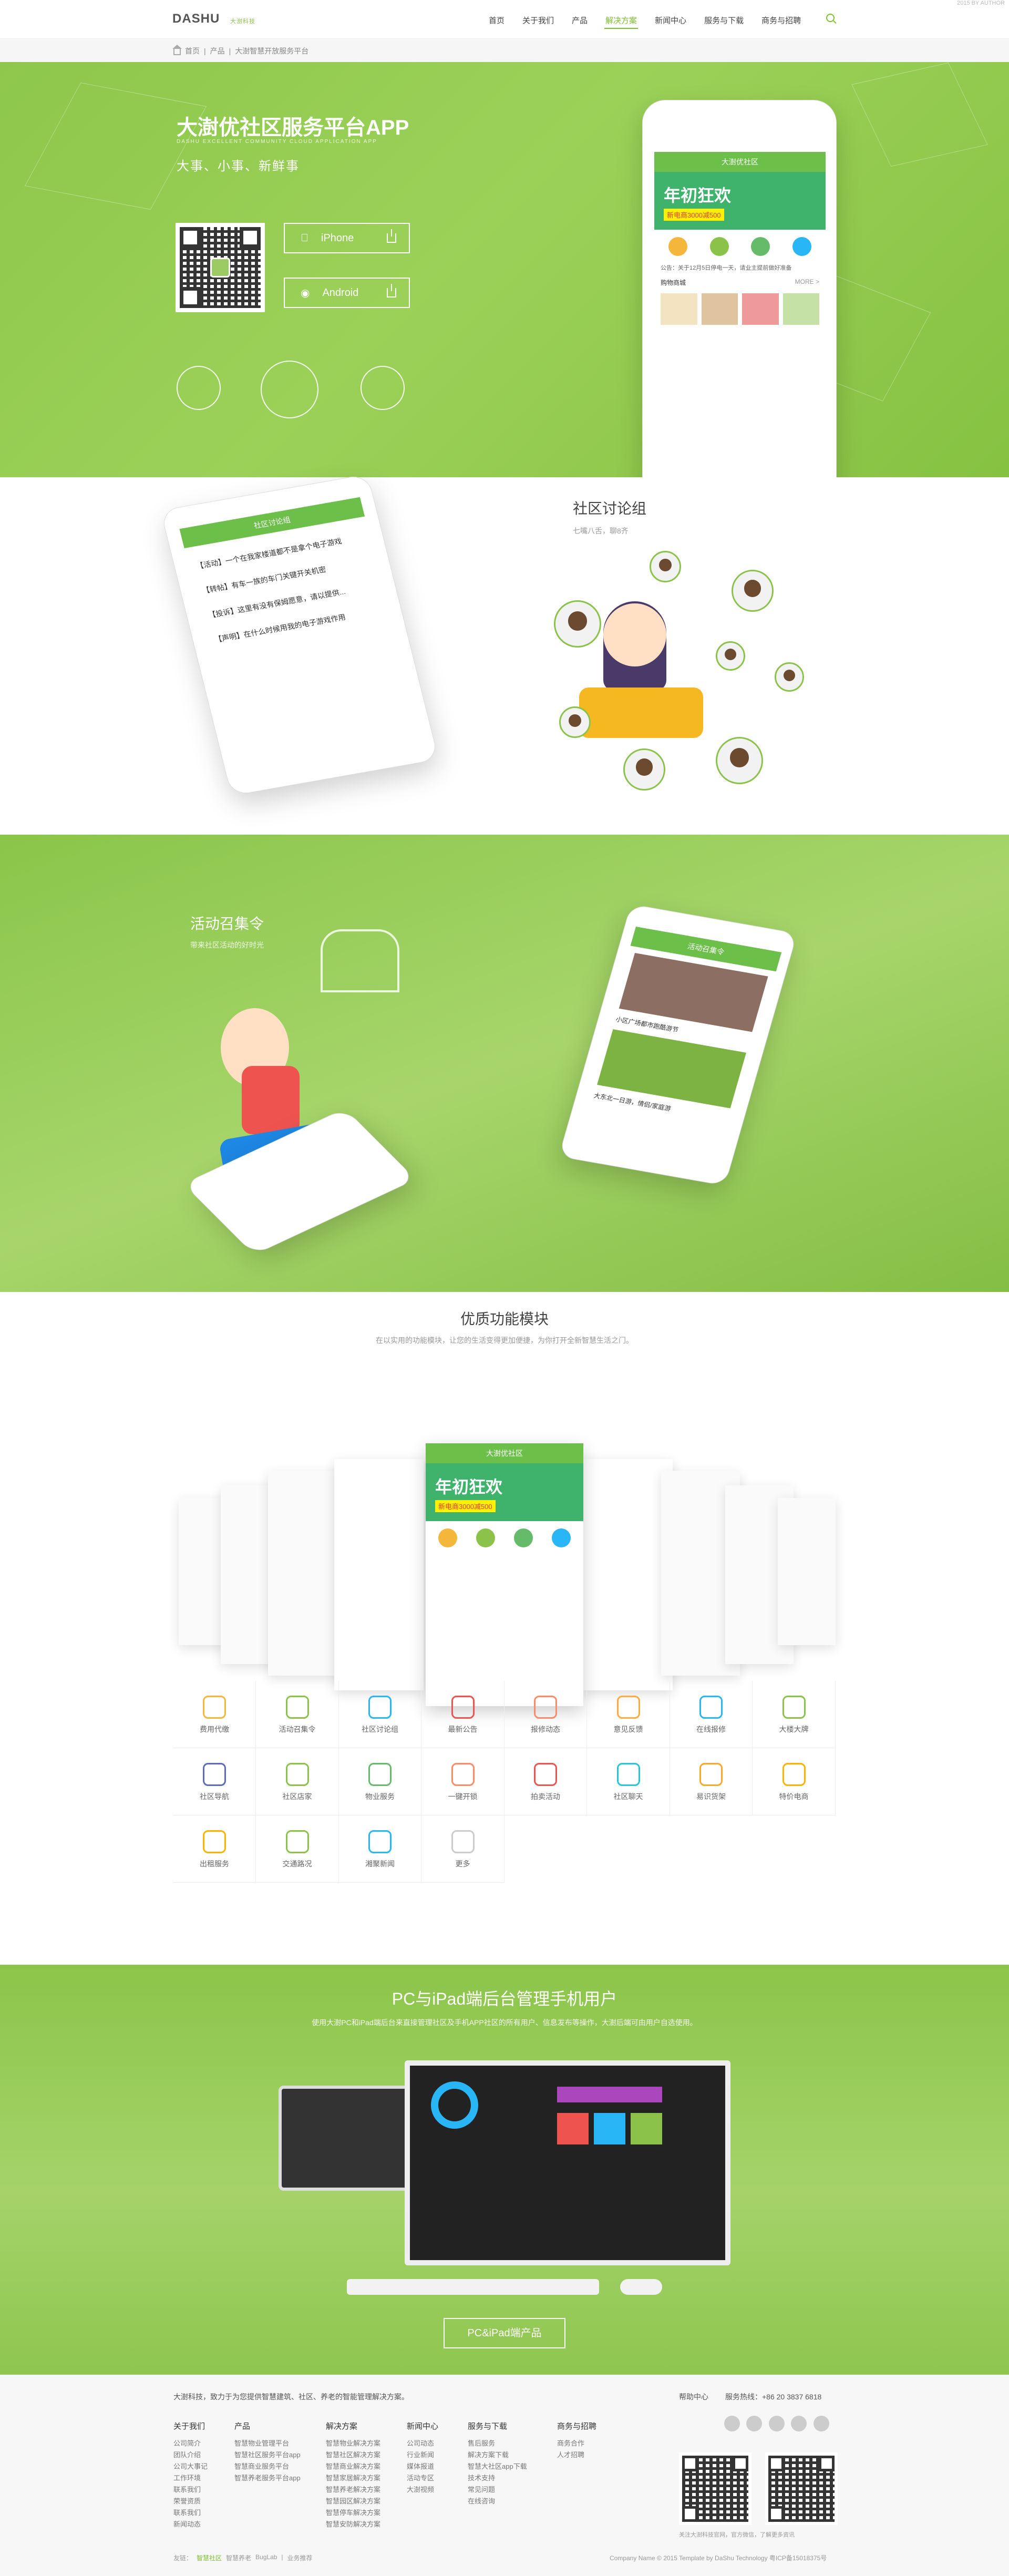 The image size is (1009, 2576). What do you see at coordinates (504, 1574) in the screenshot?
I see `center-screen-card: 大澍优社区 年初狂欢 新电商3000减500` at bounding box center [504, 1574].